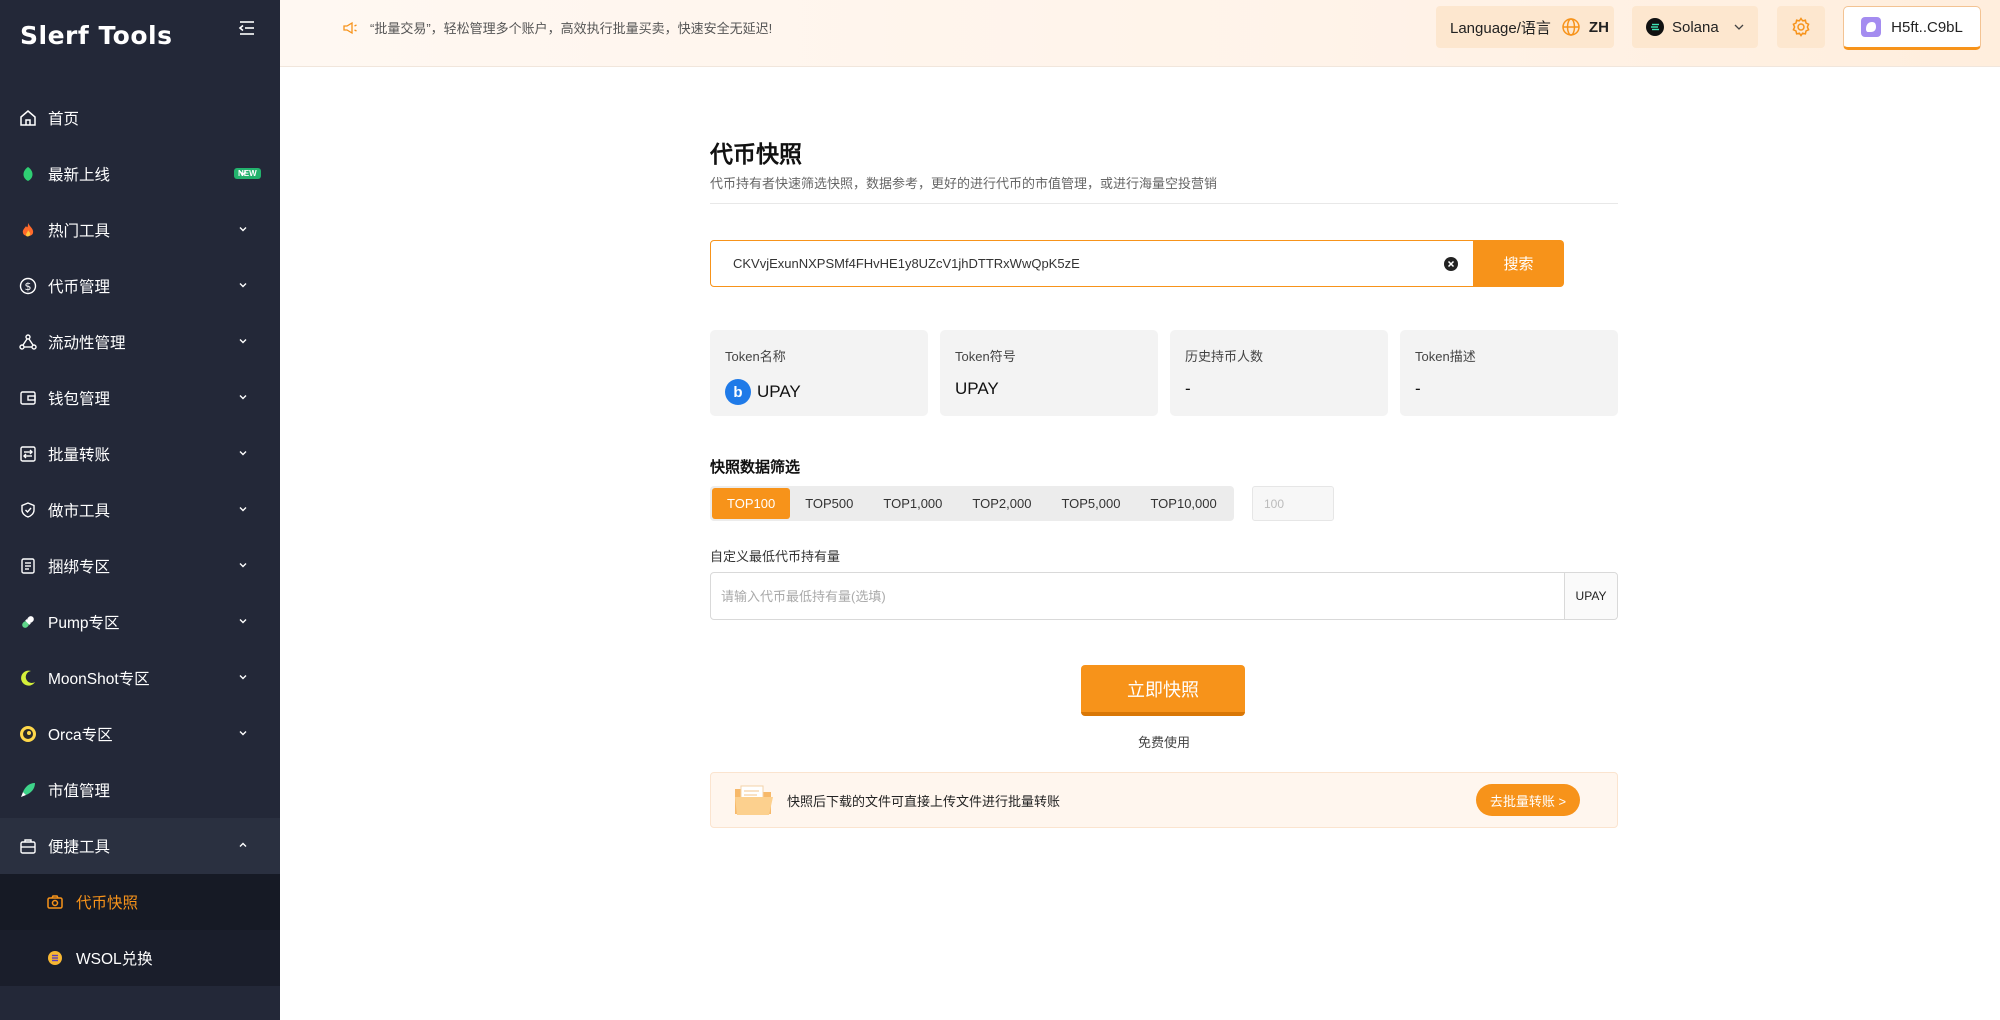  Describe the element at coordinates (1500, 28) in the screenshot. I see `language-label: Language/语言` at that location.